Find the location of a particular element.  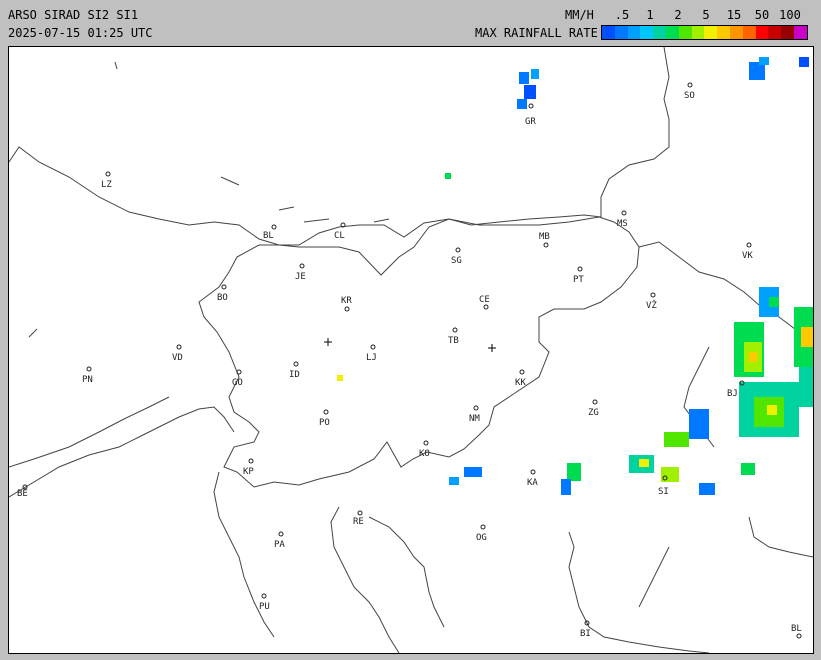

city-label-be: BE is located at coordinates (22, 494).